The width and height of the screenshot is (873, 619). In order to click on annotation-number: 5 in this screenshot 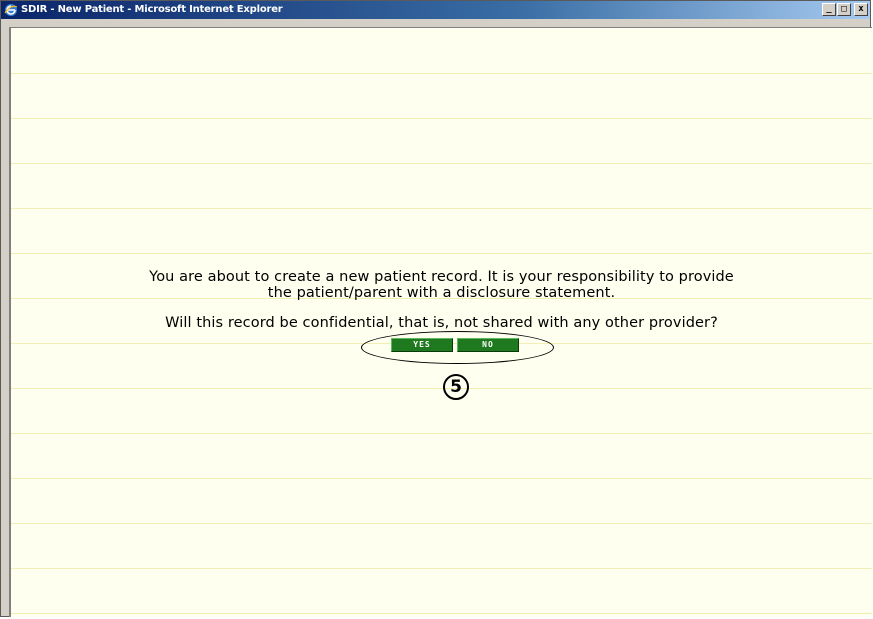, I will do `click(456, 387)`.